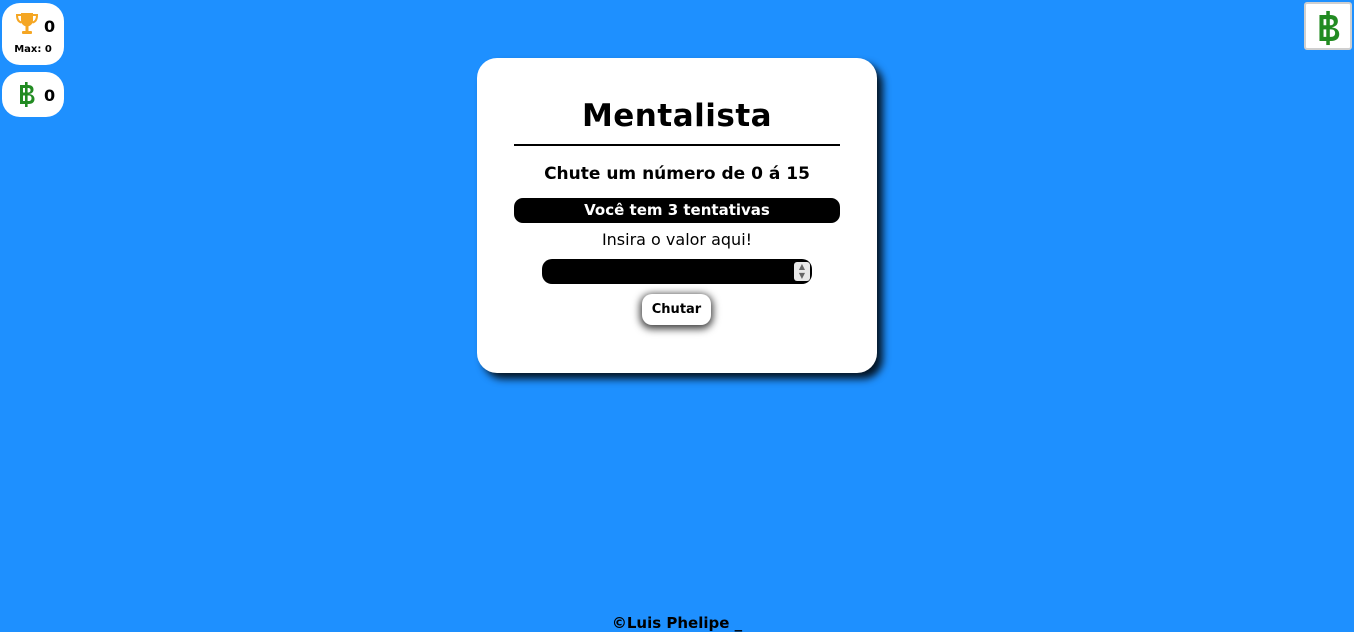 This screenshot has height=632, width=1354. I want to click on coin-count: 0, so click(50, 95).